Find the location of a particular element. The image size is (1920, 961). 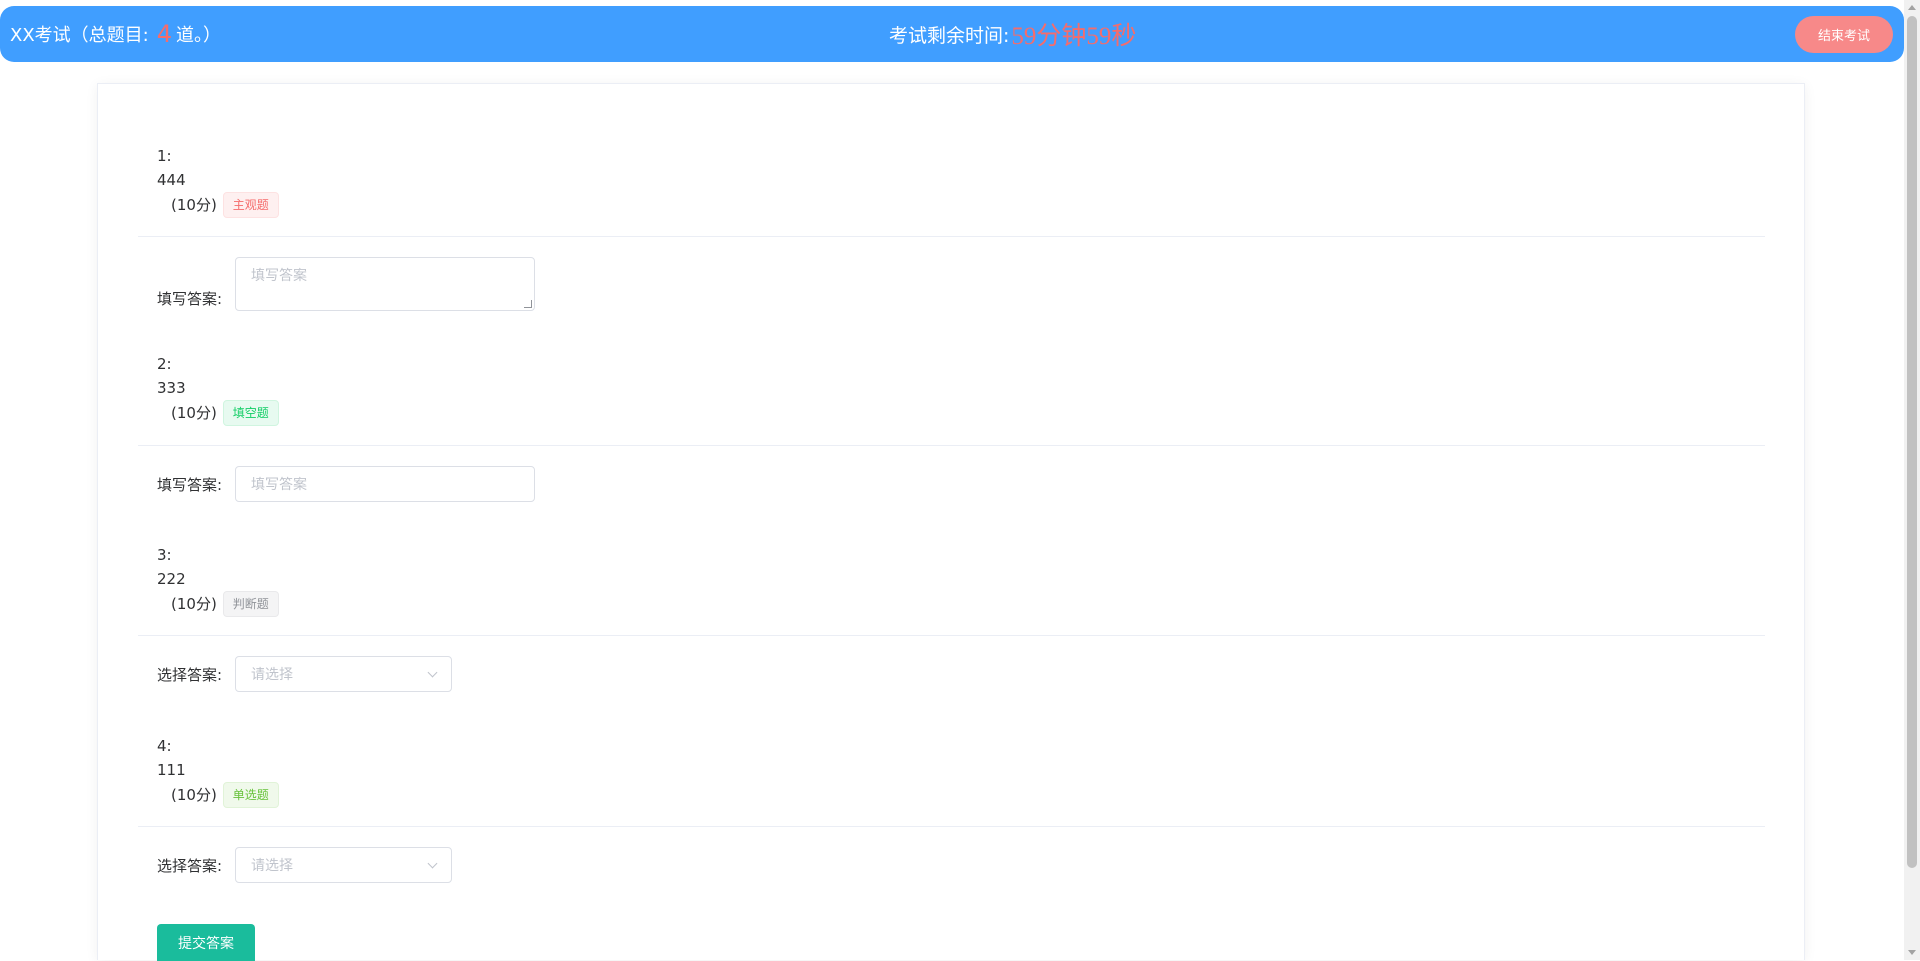

scroll-down-icon is located at coordinates (1912, 952).